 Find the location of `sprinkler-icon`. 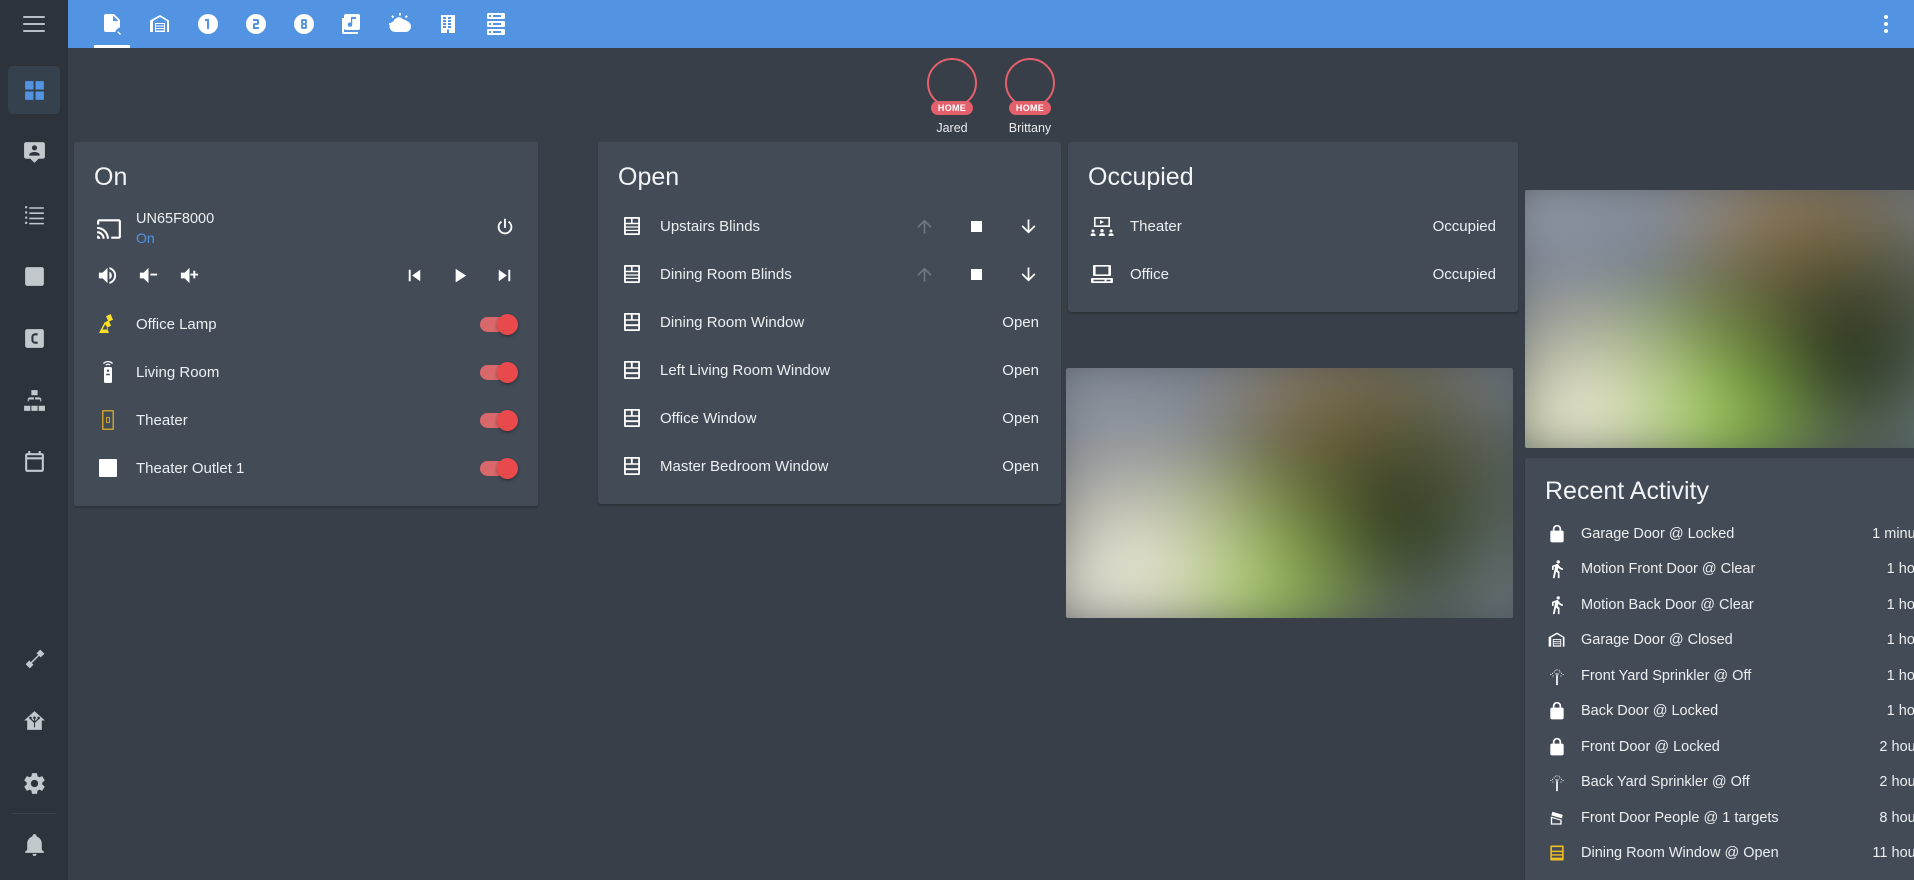

sprinkler-icon is located at coordinates (1564, 782).